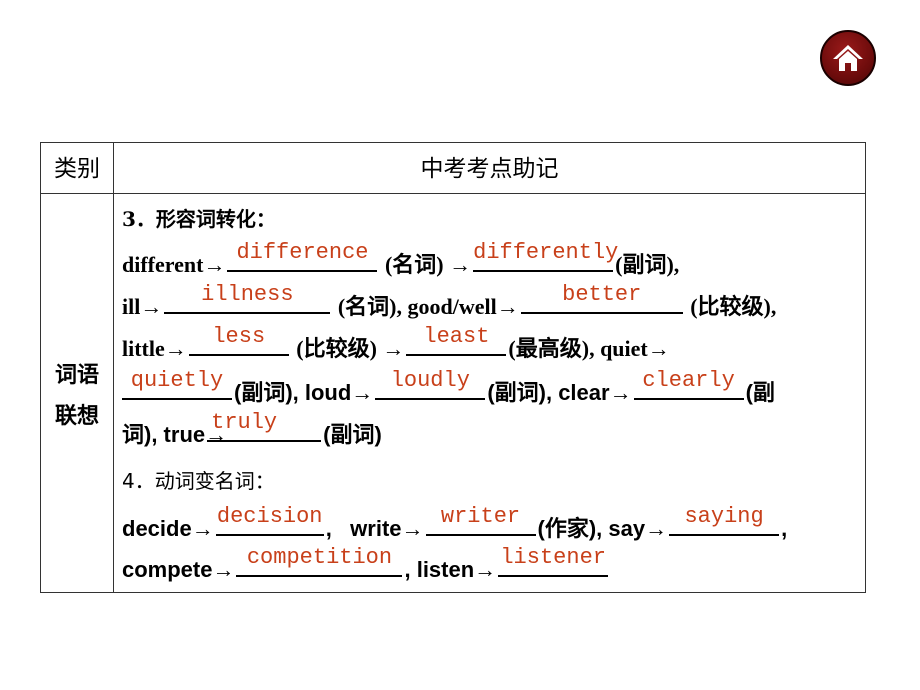 The width and height of the screenshot is (920, 690). Describe the element at coordinates (269, 516) in the screenshot. I see `answer-text: decision` at that location.